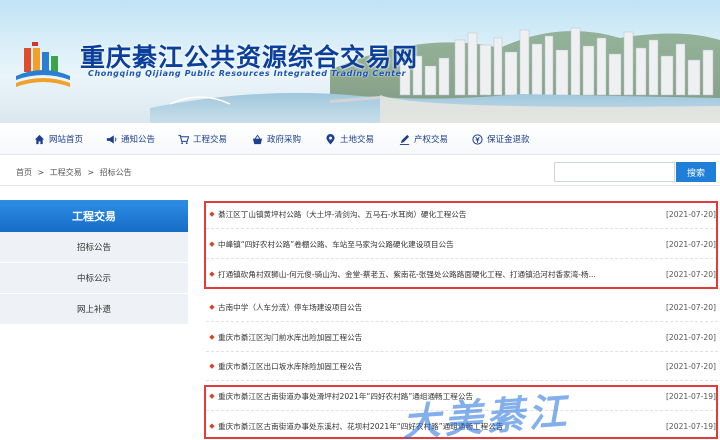  What do you see at coordinates (431, 140) in the screenshot?
I see `nav-property-label: 产权交易` at bounding box center [431, 140].